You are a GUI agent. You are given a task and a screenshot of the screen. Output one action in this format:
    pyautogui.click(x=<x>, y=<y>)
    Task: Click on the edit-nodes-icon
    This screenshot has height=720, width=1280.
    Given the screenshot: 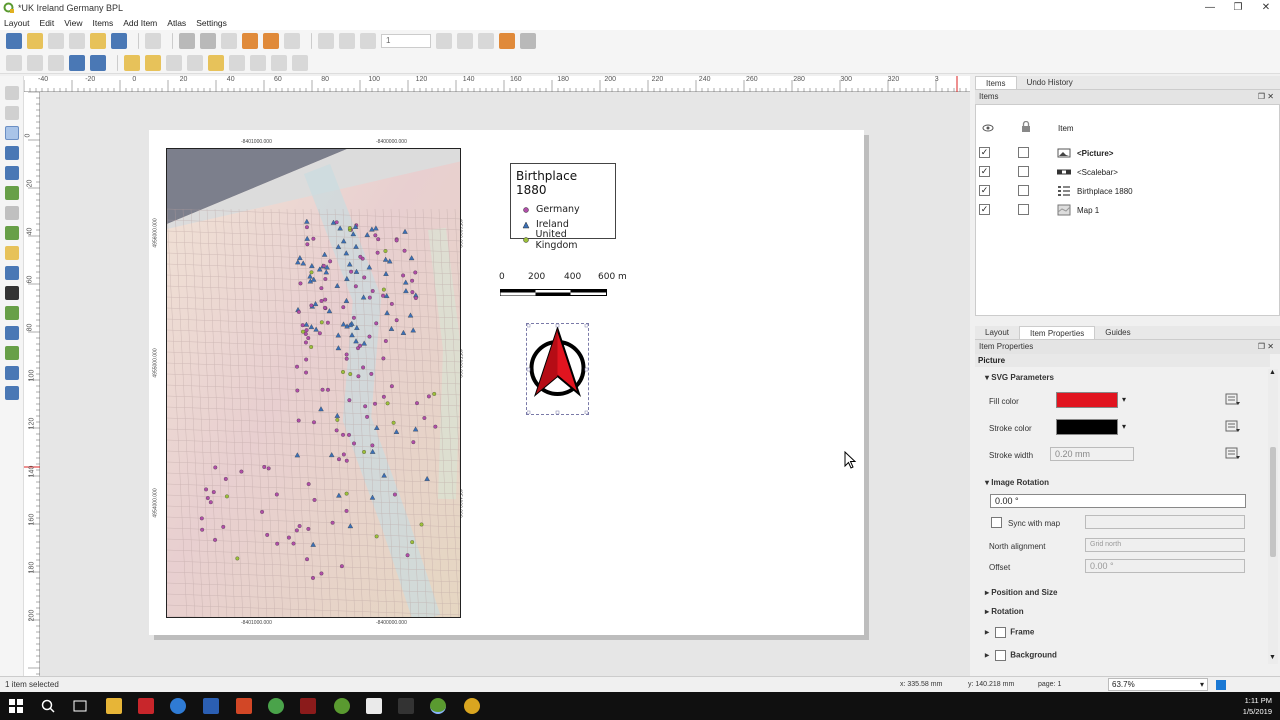 What is the action you would take?
    pyautogui.click(x=12, y=173)
    